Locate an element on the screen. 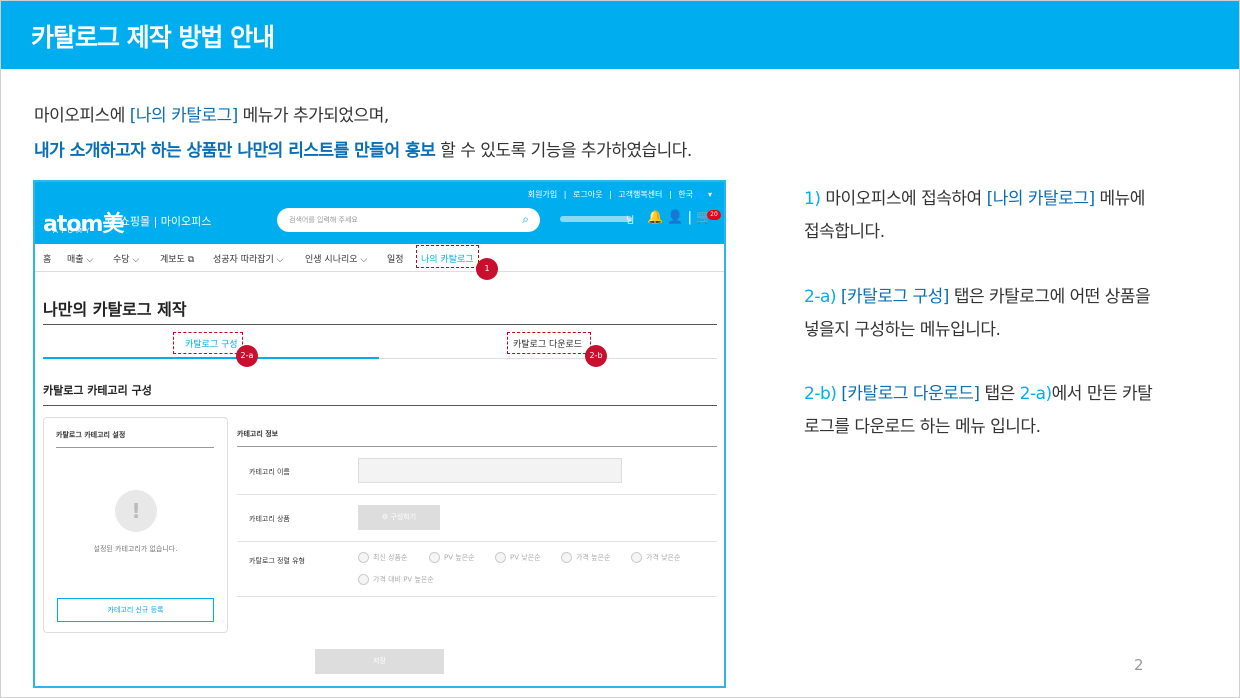 The width and height of the screenshot is (1240, 698). step-text: 에서 만든 카탈 is located at coordinates (1102, 394).